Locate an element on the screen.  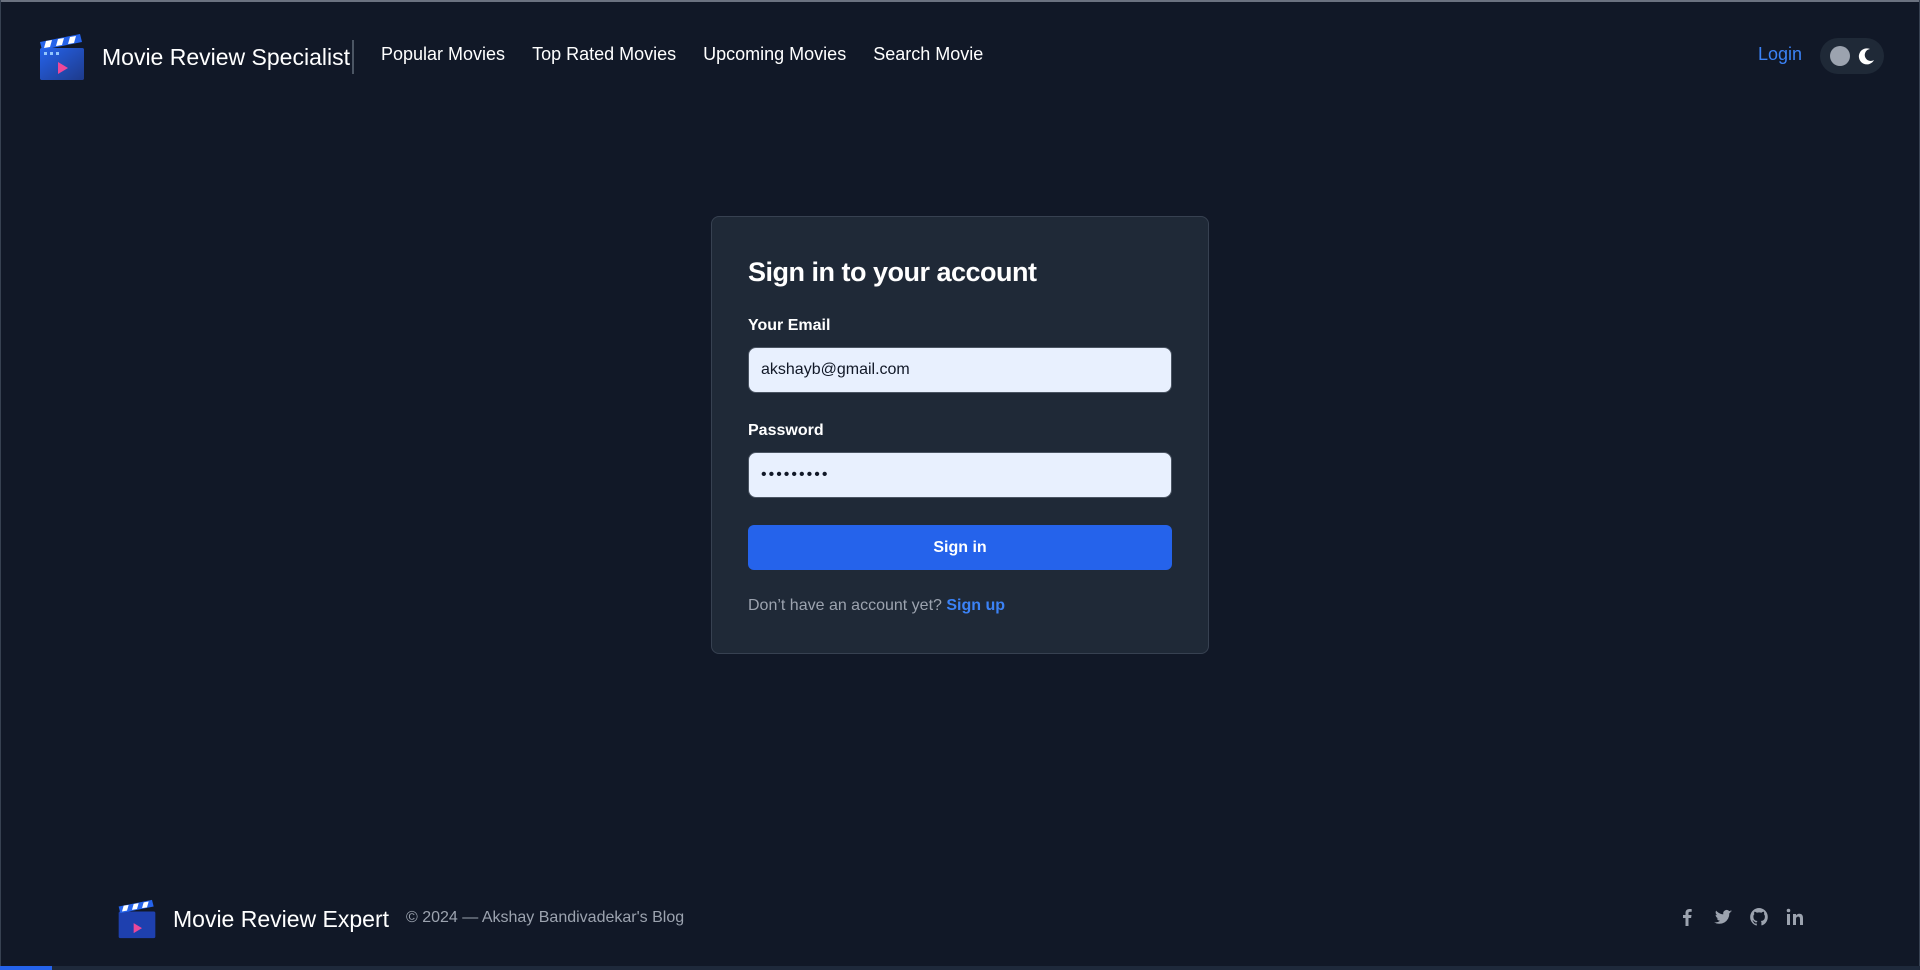
twitter-icon is located at coordinates (1723, 917).